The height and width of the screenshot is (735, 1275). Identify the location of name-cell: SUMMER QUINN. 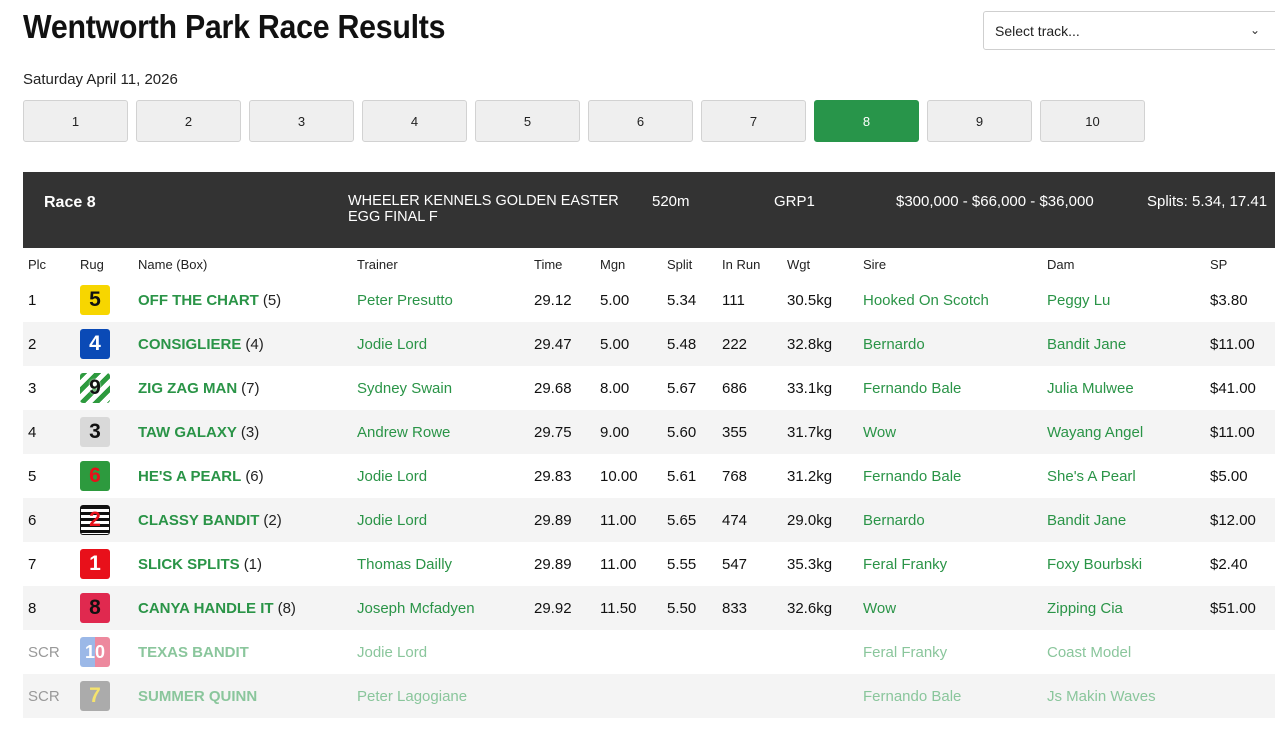
(199, 696).